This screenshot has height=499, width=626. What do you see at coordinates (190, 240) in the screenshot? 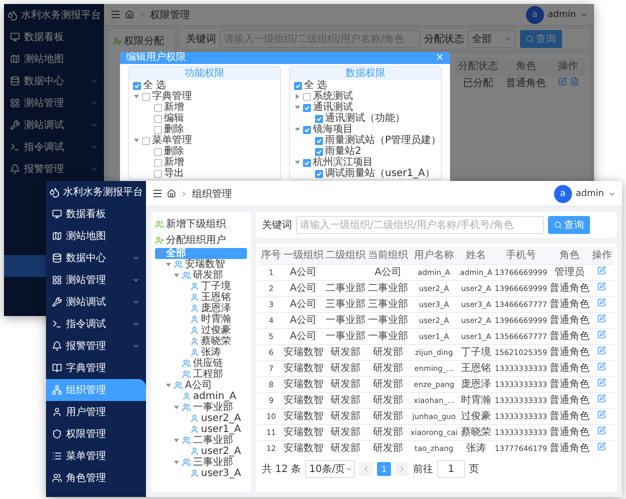
I see `tree-action-button: 分配组织用户` at bounding box center [190, 240].